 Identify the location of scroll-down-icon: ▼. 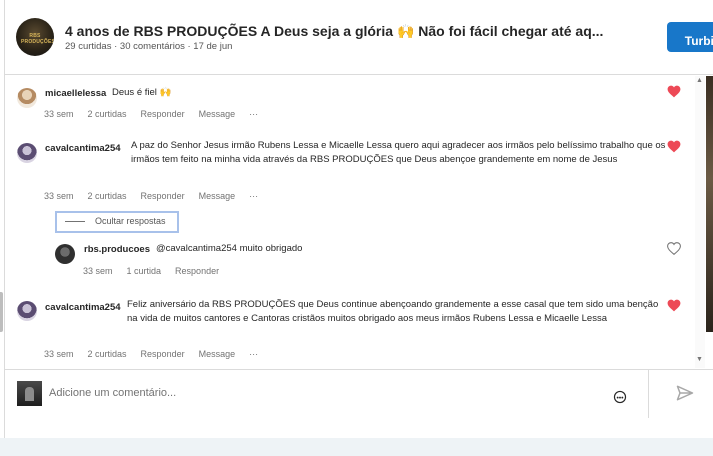
(699, 359).